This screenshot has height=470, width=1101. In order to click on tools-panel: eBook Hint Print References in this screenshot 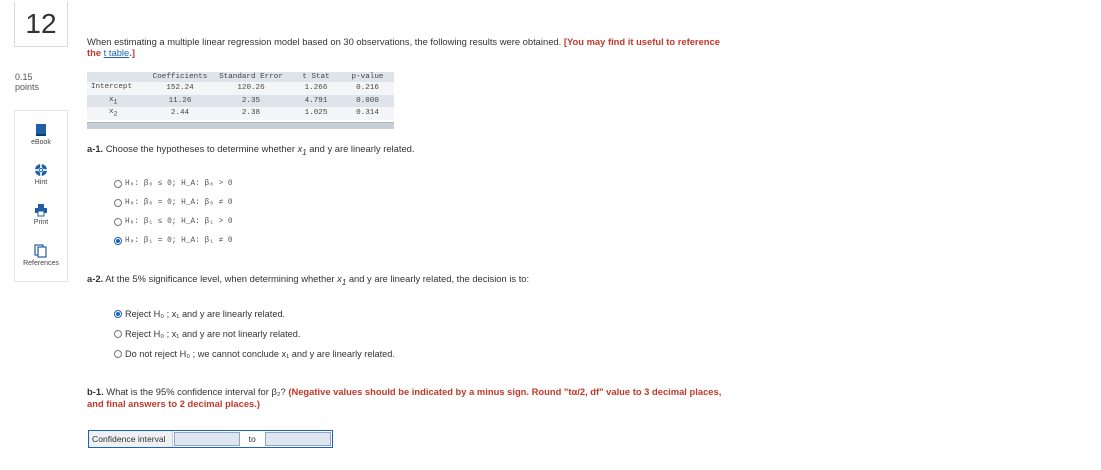, I will do `click(41, 196)`.